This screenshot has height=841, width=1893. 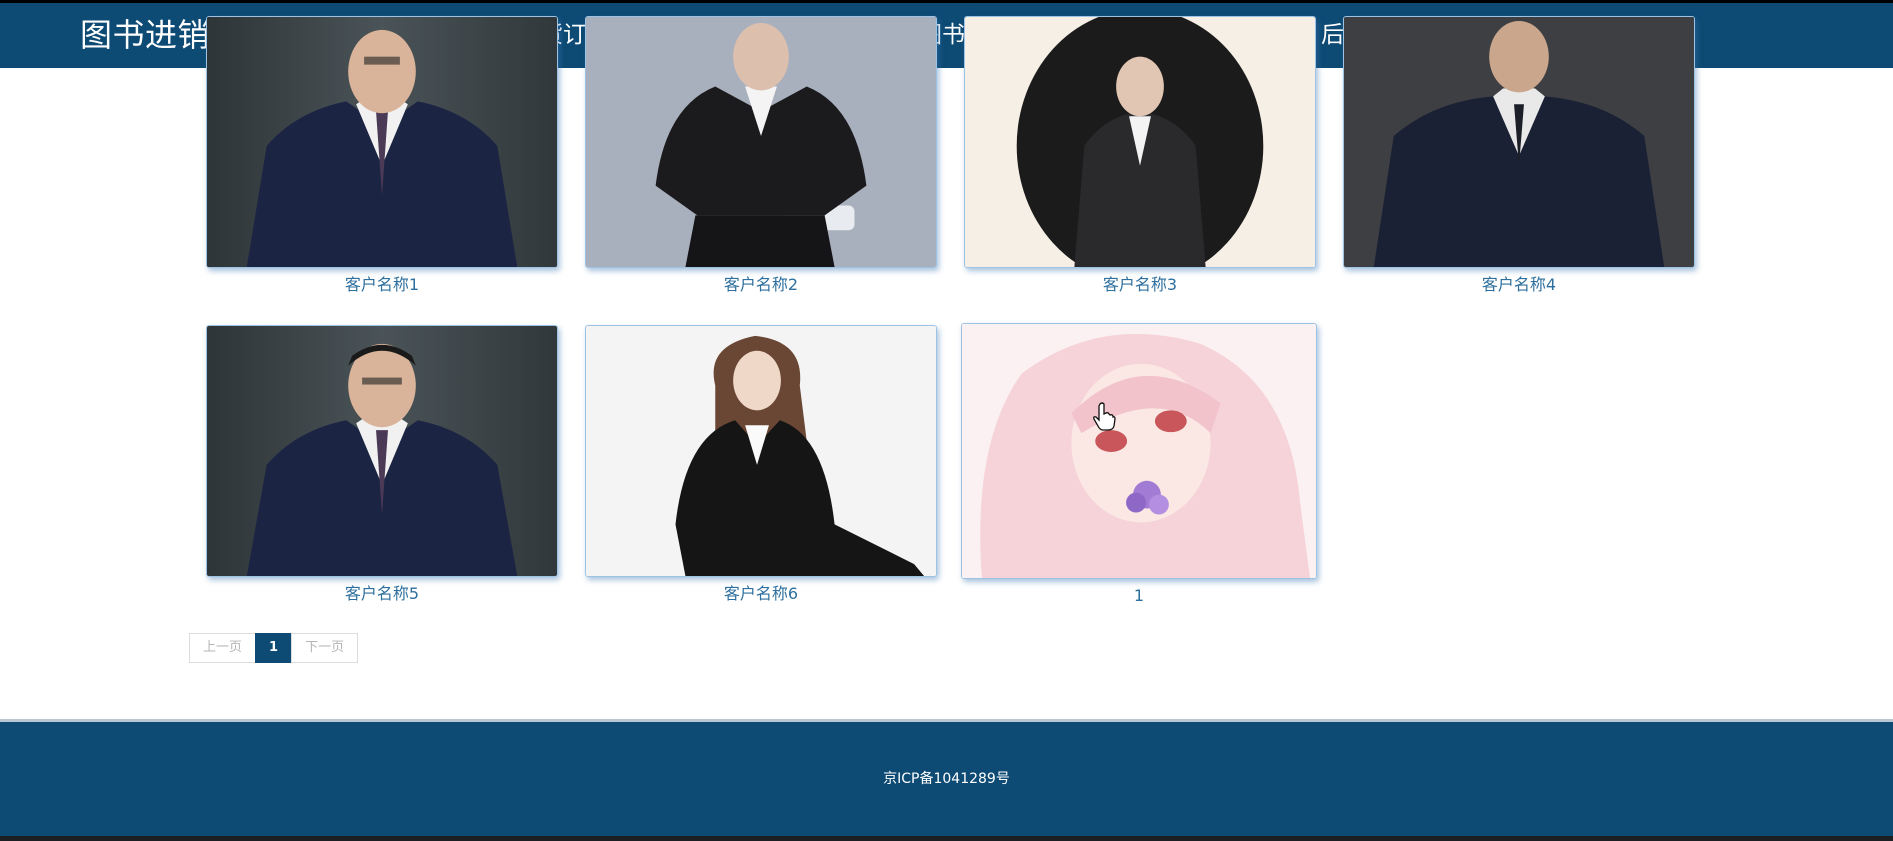 I want to click on footer-bottom-bar, so click(x=946, y=838).